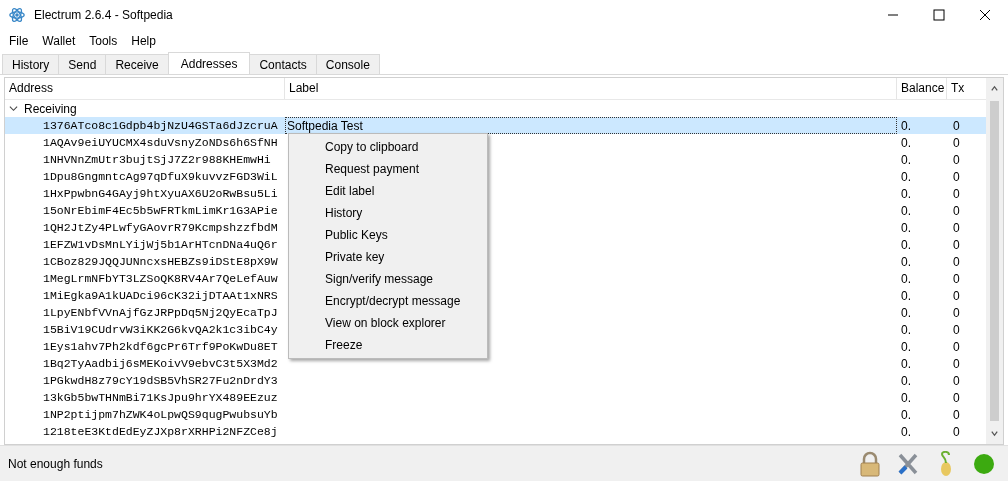  I want to click on address-cell-text: 1QH2JtZy4PLwfyGAovrR79KcmpshzzfbdM, so click(160, 227).